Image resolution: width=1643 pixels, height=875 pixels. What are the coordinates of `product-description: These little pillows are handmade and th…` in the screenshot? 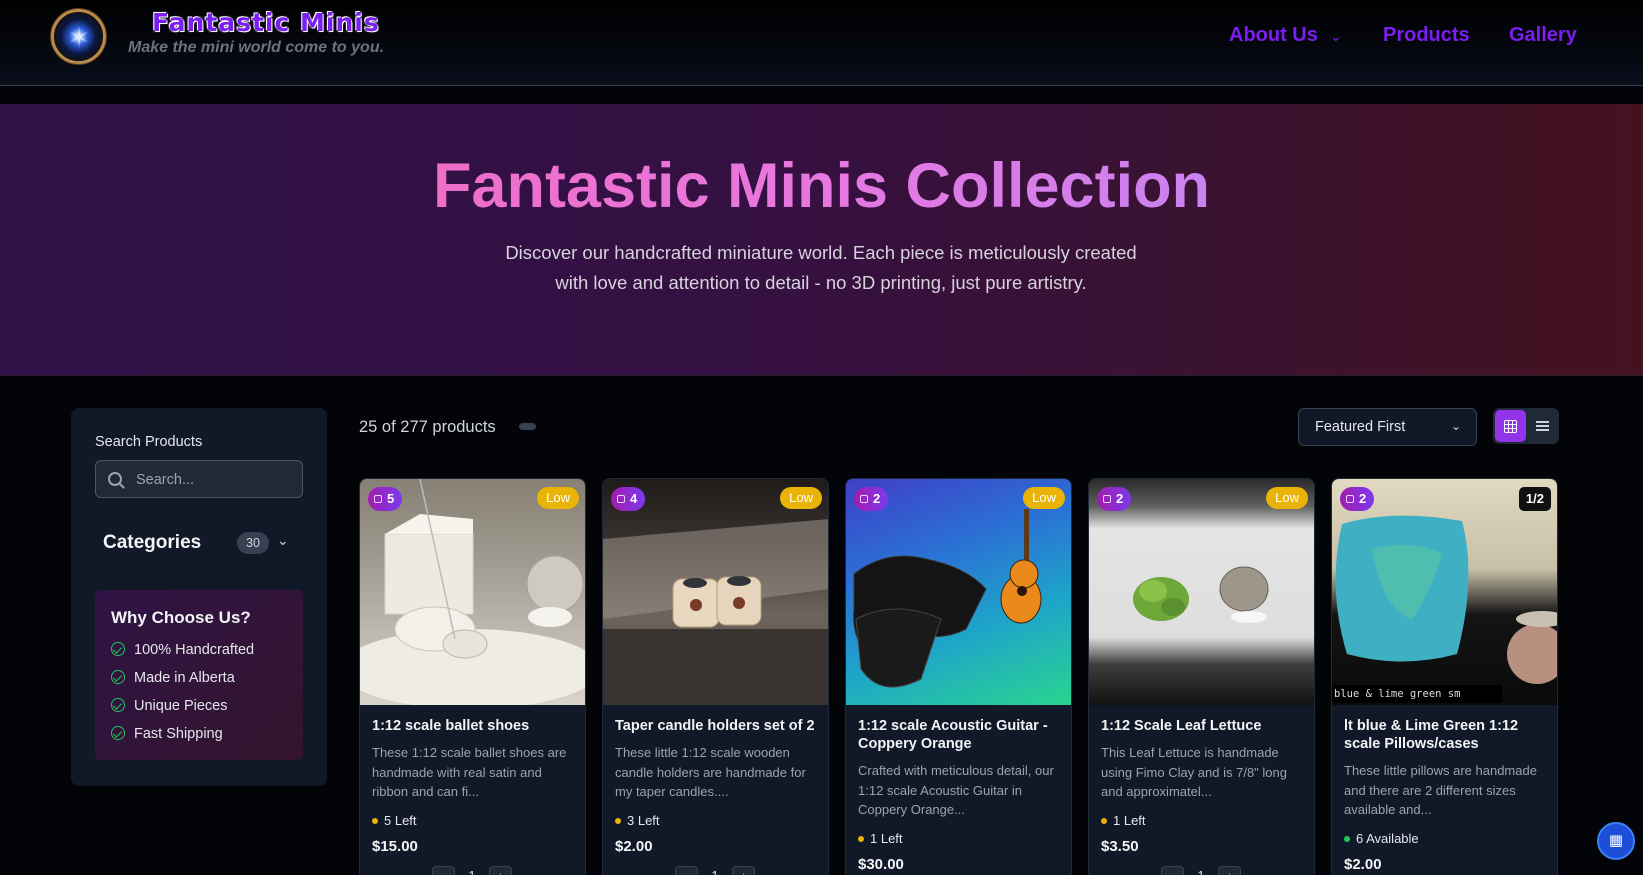 It's located at (1440, 790).